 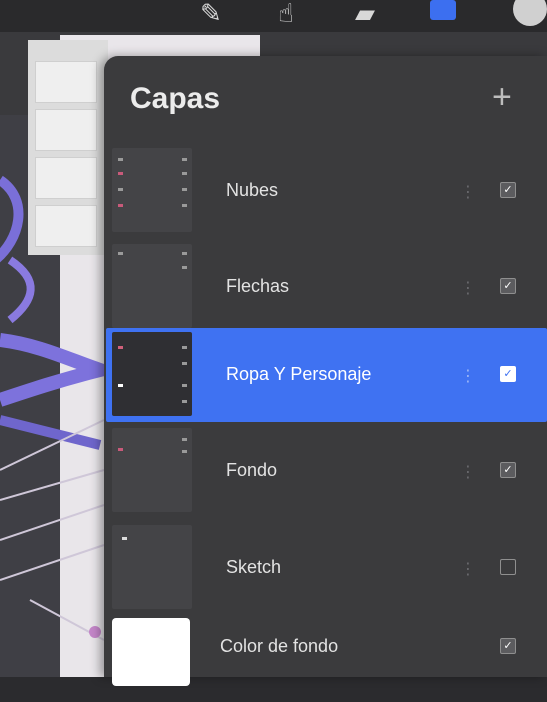 What do you see at coordinates (254, 567) in the screenshot?
I see `layer-name: Sketch` at bounding box center [254, 567].